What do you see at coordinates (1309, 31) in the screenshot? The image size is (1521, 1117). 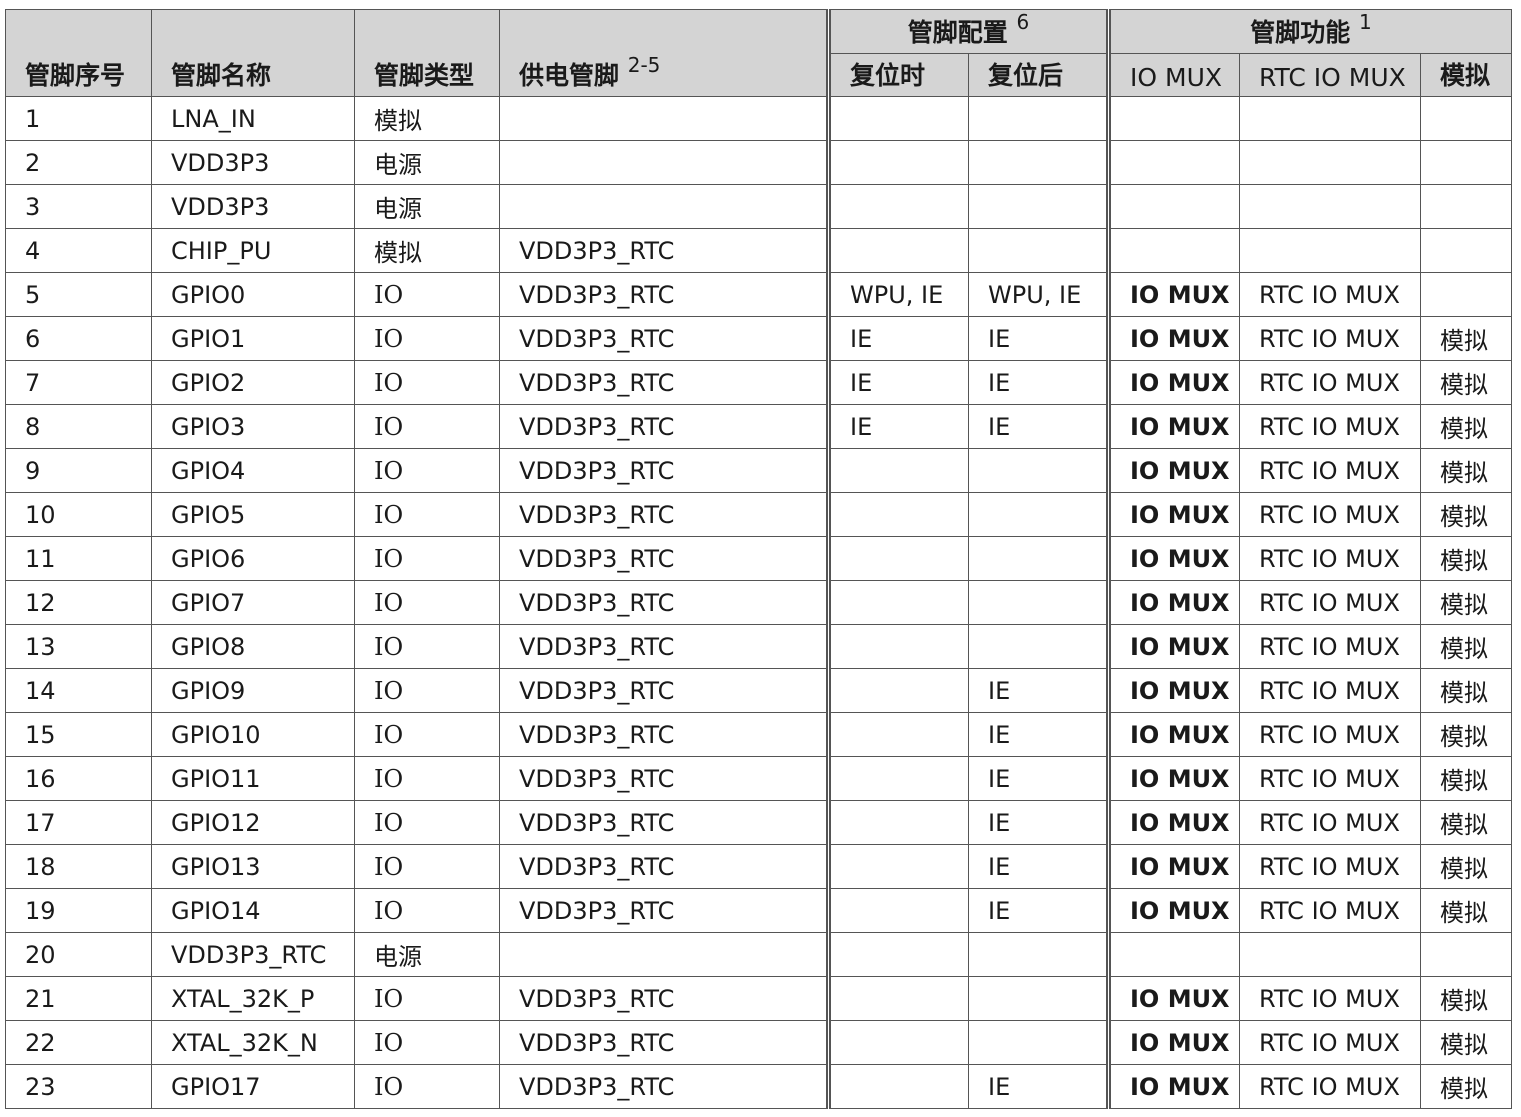 I see `header-pin-function: 管脚功能 1` at bounding box center [1309, 31].